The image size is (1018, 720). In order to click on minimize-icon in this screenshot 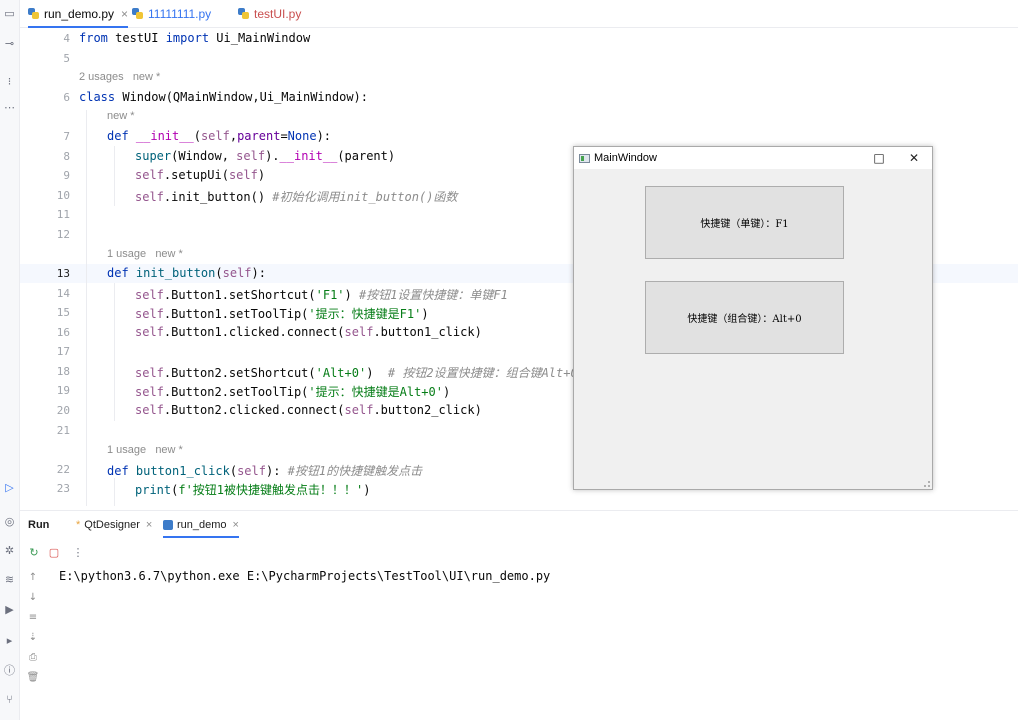, I will do `click(843, 158)`.